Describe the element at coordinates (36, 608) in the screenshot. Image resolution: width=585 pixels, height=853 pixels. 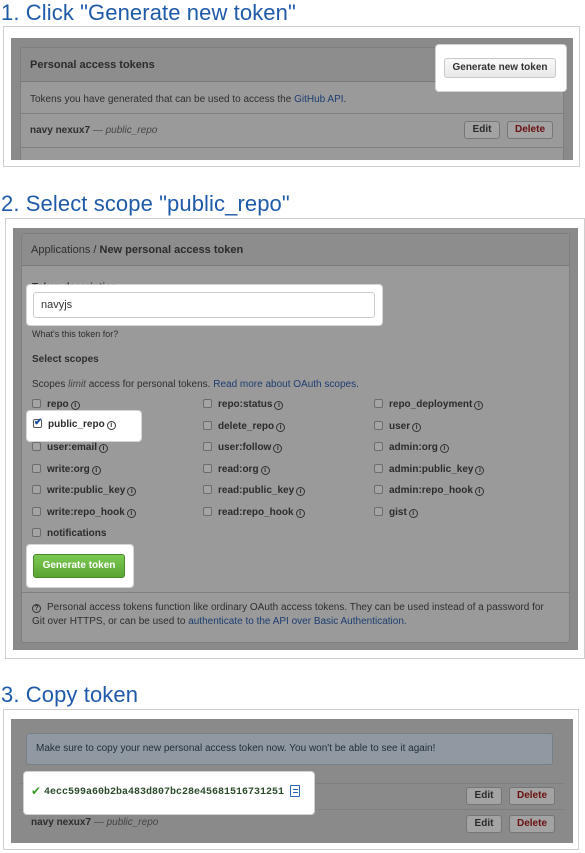
I see `info-icon: ?` at that location.